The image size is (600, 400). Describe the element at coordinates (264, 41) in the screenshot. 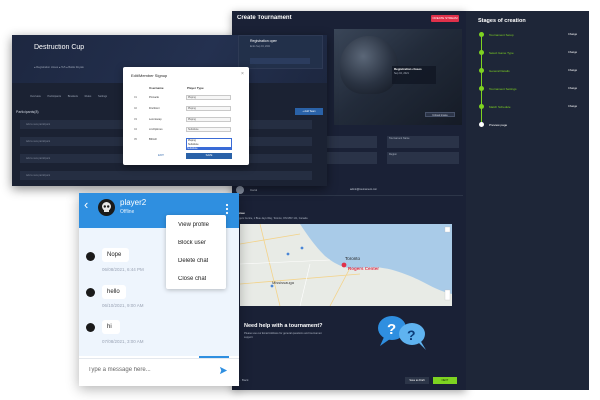

I see `registration-card-title: Registration open` at that location.